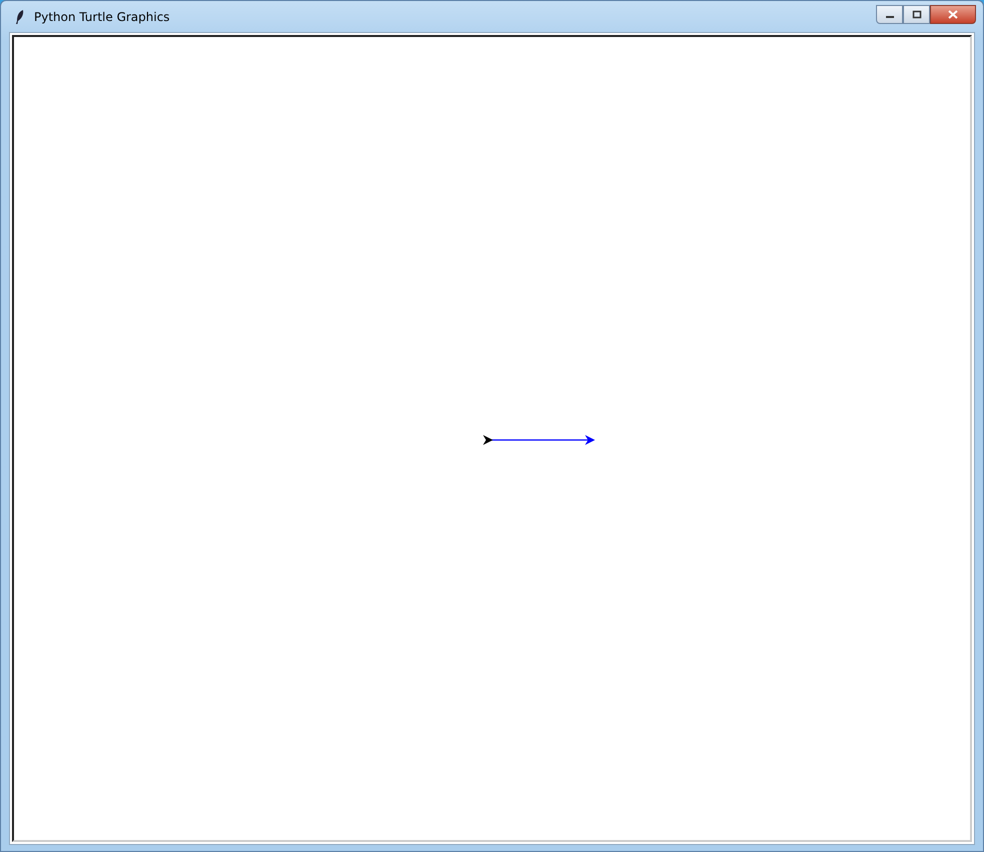  Describe the element at coordinates (20, 16) in the screenshot. I see `feather-icon` at that location.